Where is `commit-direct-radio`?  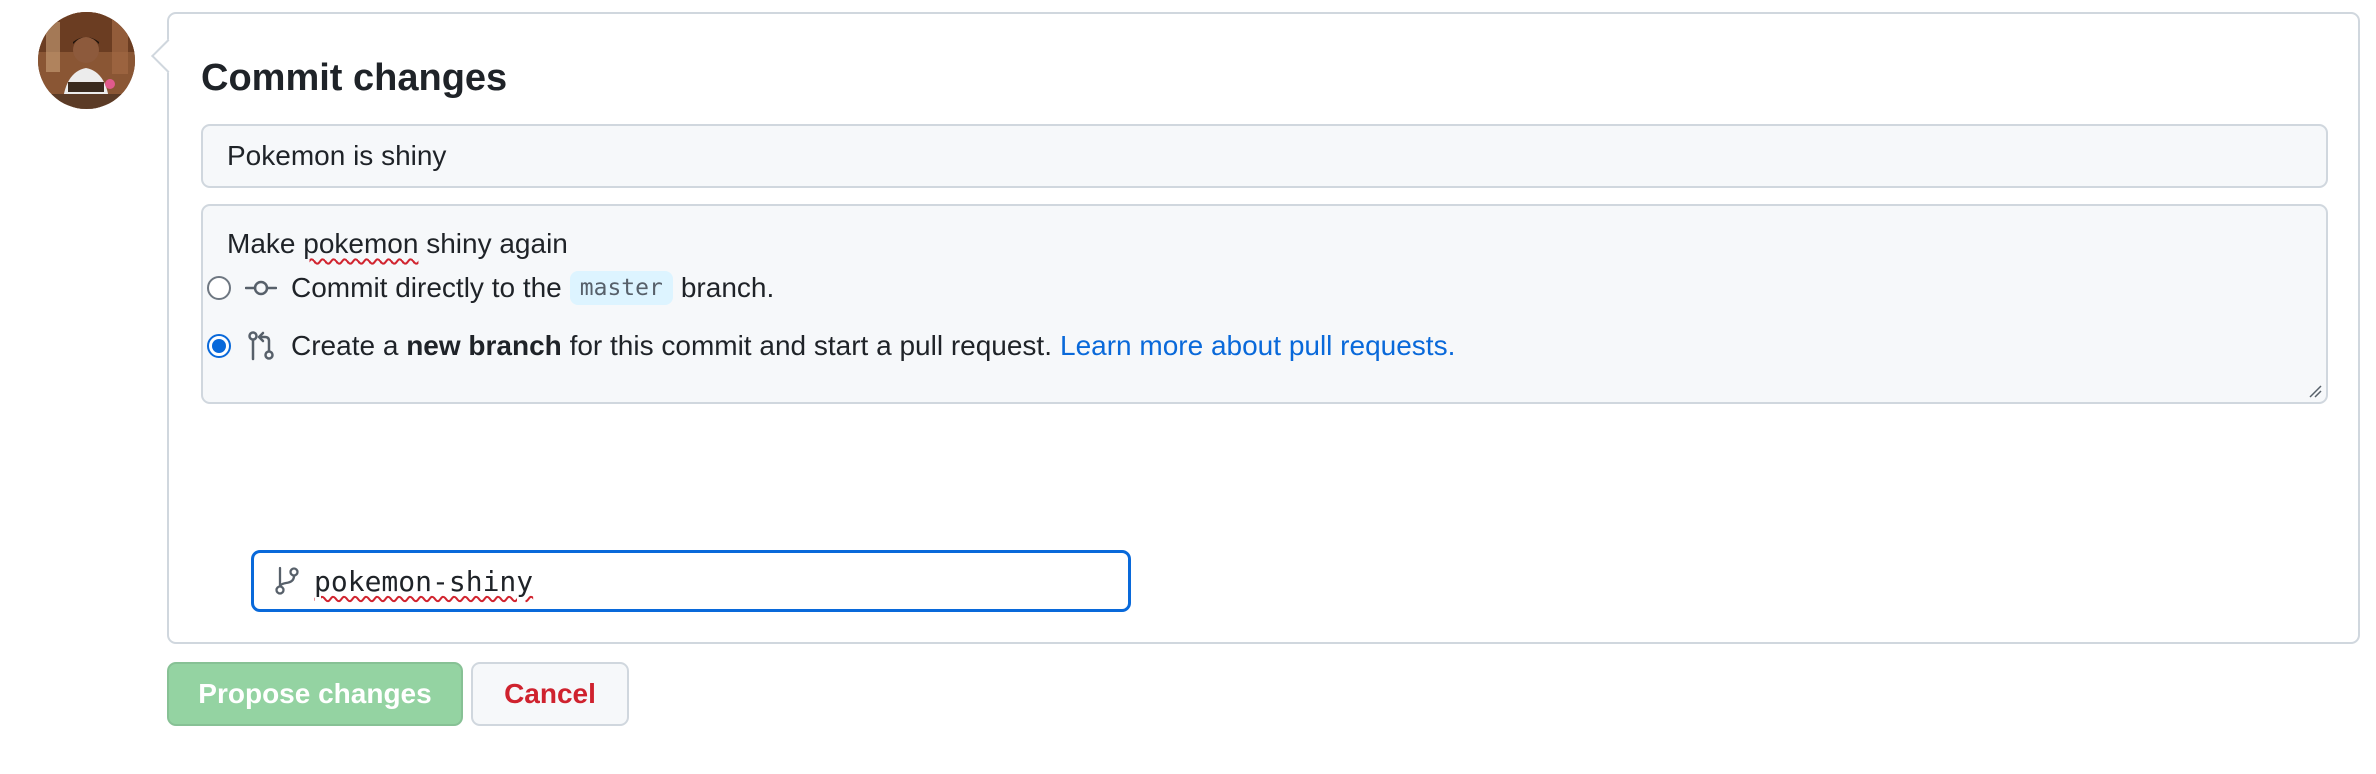
commit-direct-radio is located at coordinates (219, 288).